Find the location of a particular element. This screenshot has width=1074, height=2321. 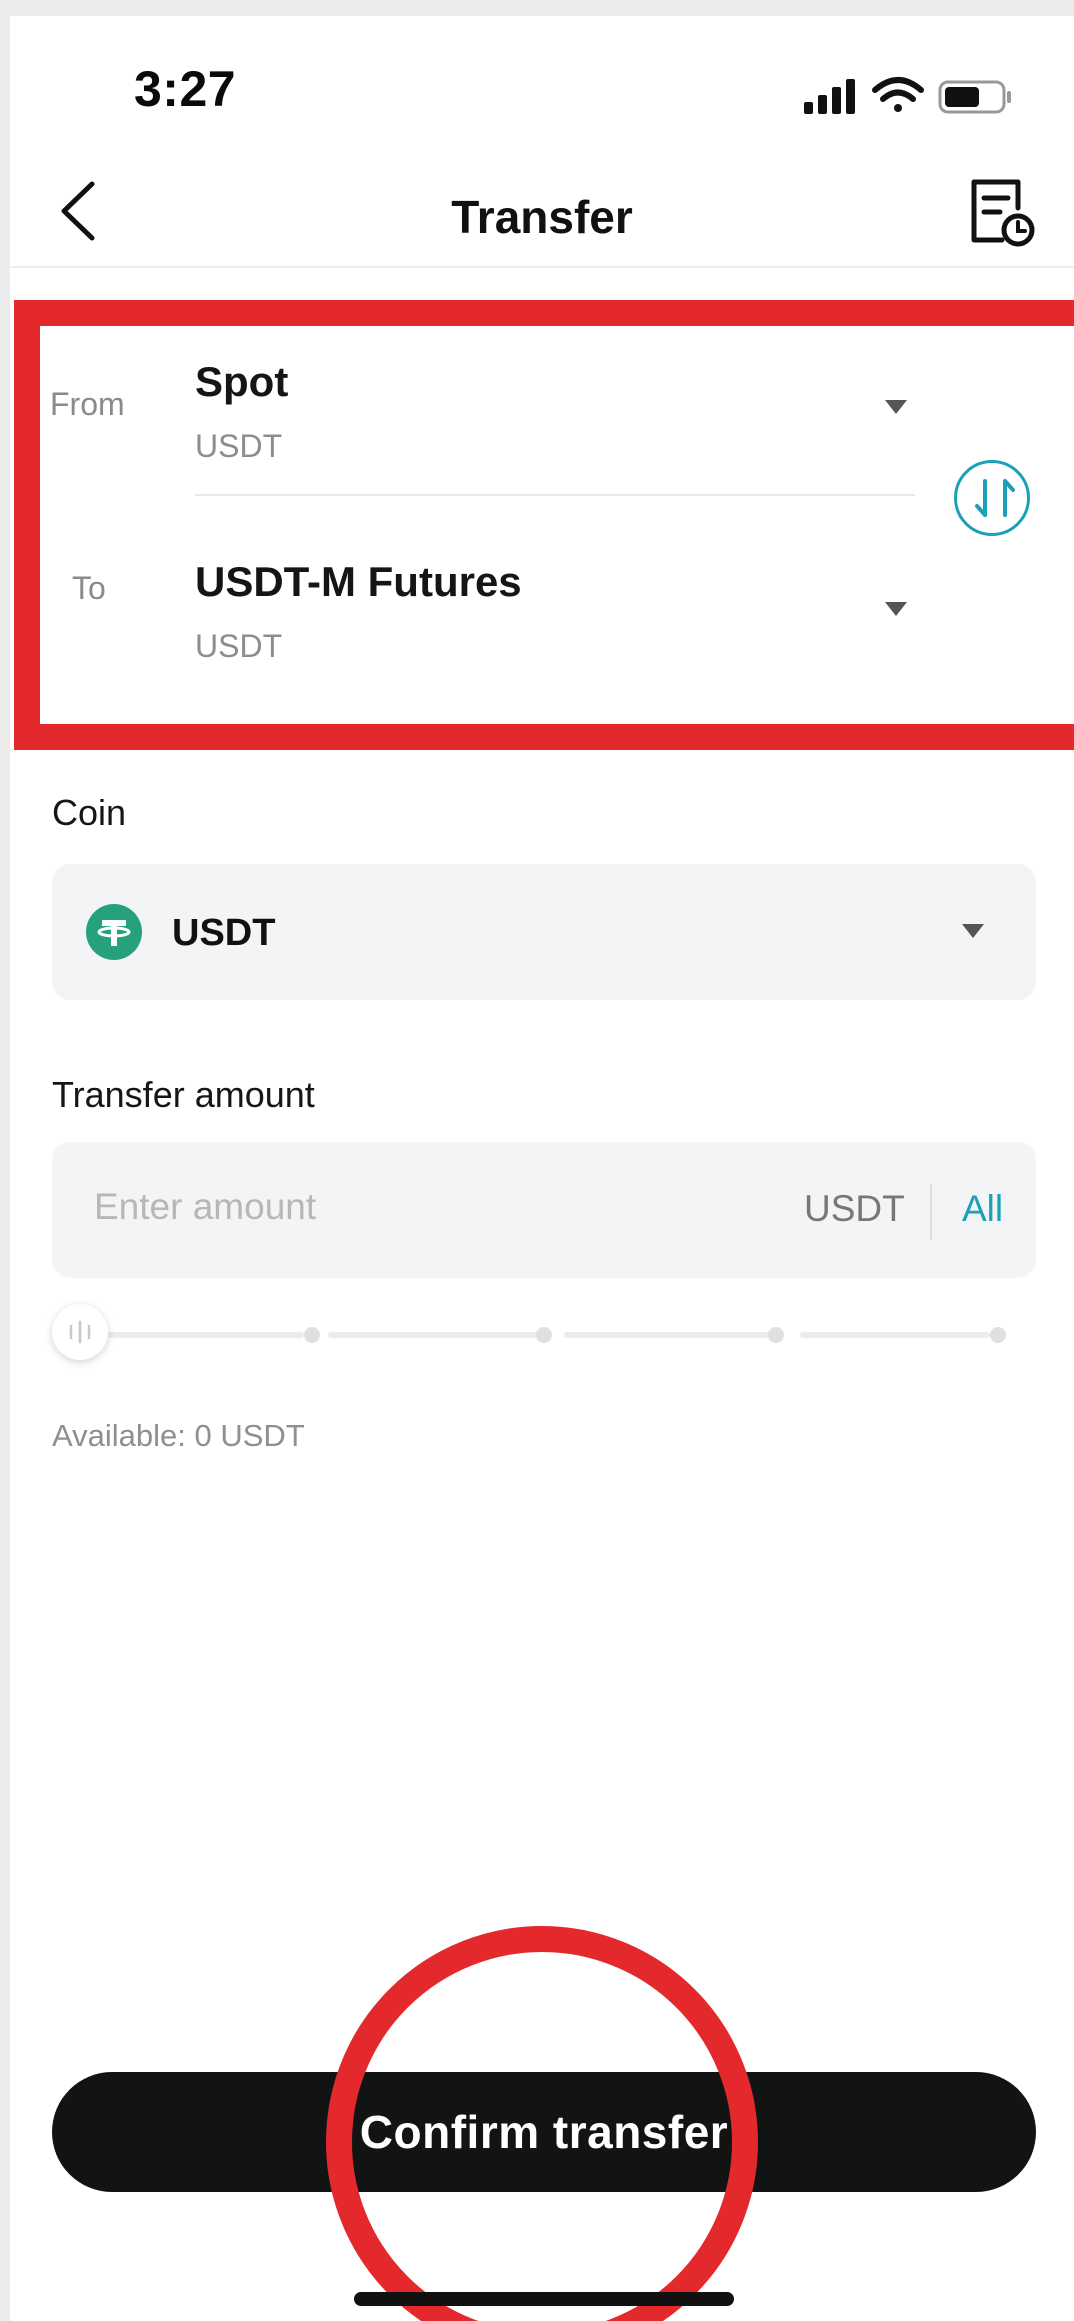

from-account-currency: USDT is located at coordinates (239, 446).